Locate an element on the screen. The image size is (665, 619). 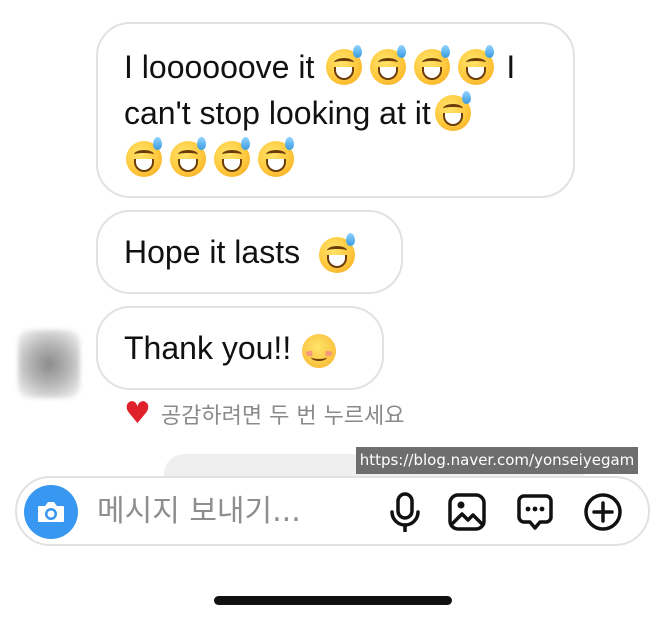
message-text: Thank you!! is located at coordinates (208, 348).